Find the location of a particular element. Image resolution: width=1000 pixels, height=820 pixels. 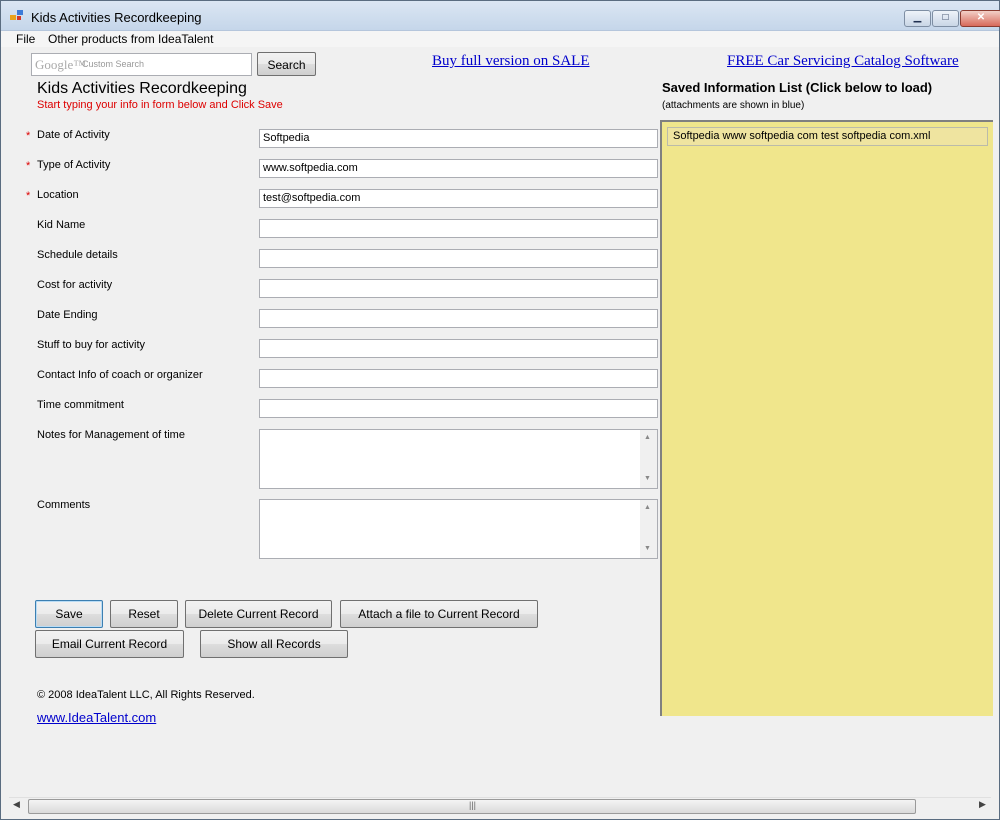

kid-name-field is located at coordinates (458, 228).